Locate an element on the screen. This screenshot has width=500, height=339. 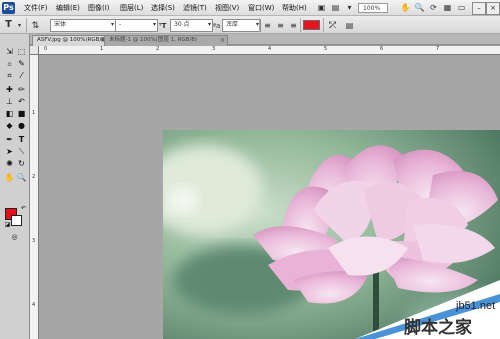
menu-layer: 图层(L) is located at coordinates (131, 8).